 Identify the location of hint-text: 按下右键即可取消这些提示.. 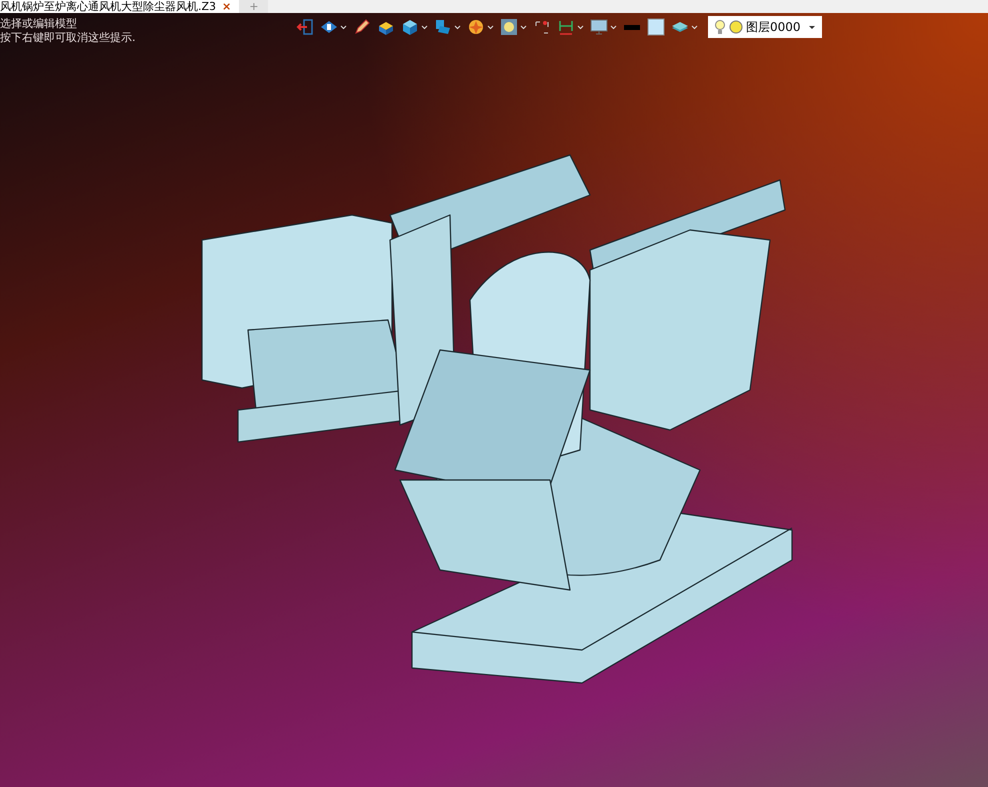
(68, 38).